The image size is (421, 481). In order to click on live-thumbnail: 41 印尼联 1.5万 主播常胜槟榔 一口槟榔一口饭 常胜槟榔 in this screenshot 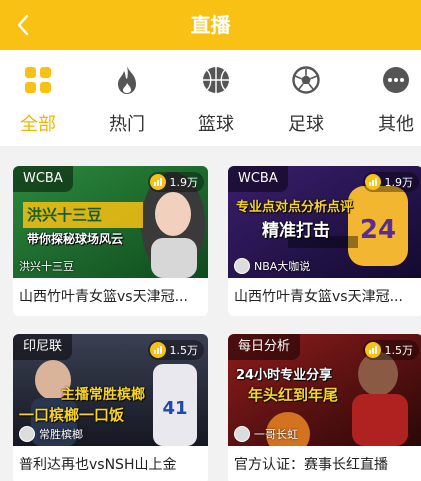, I will do `click(110, 390)`.